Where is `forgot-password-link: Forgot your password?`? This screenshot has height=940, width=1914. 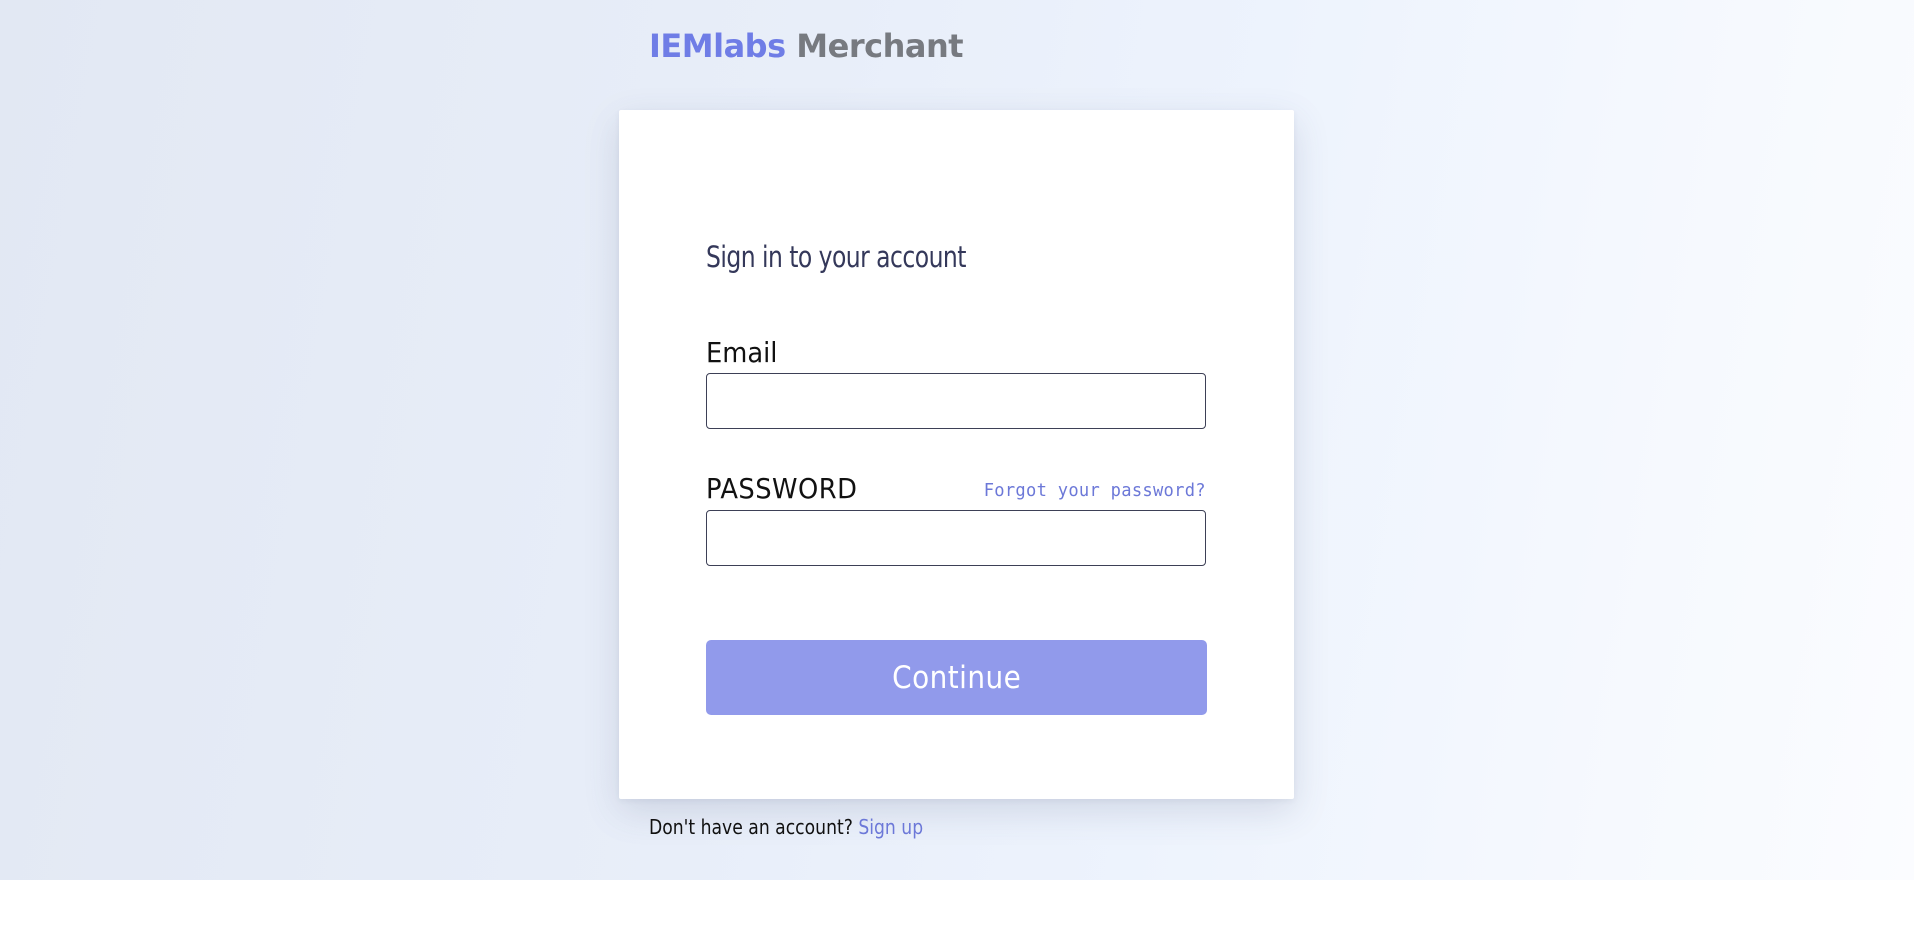 forgot-password-link: Forgot your password? is located at coordinates (1095, 490).